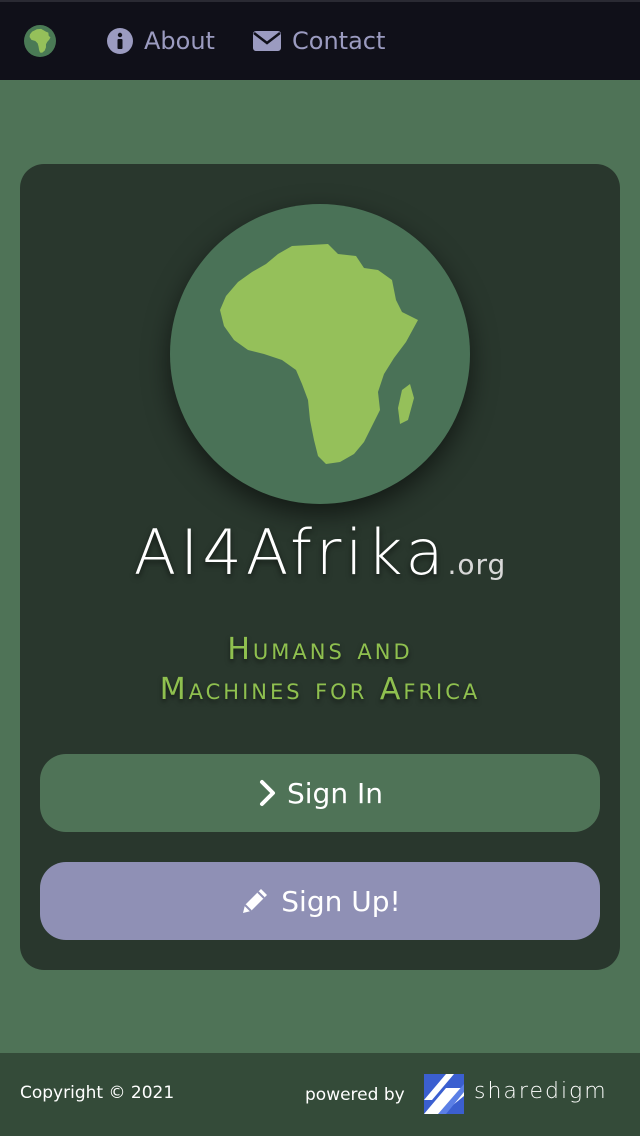 This screenshot has height=1136, width=640. I want to click on tagline-line-1: Humans and, so click(320, 649).